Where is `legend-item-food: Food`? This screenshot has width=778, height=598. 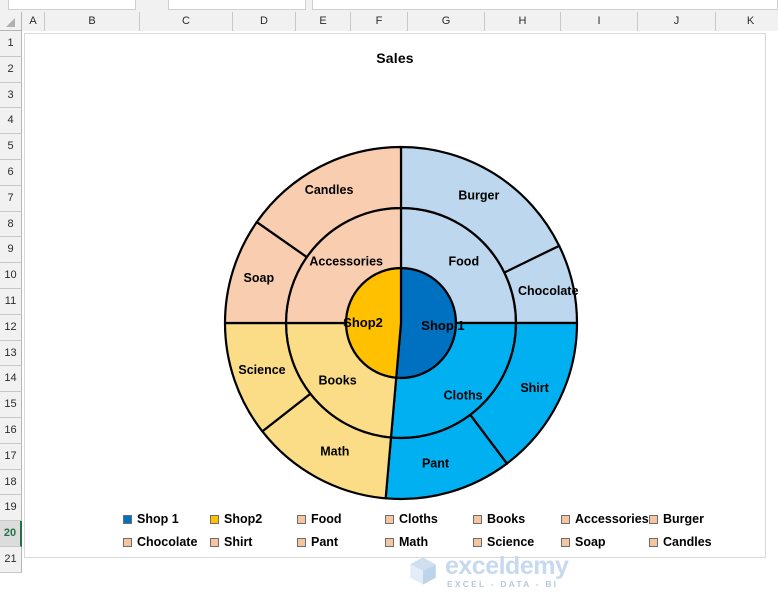 legend-item-food: Food is located at coordinates (319, 519).